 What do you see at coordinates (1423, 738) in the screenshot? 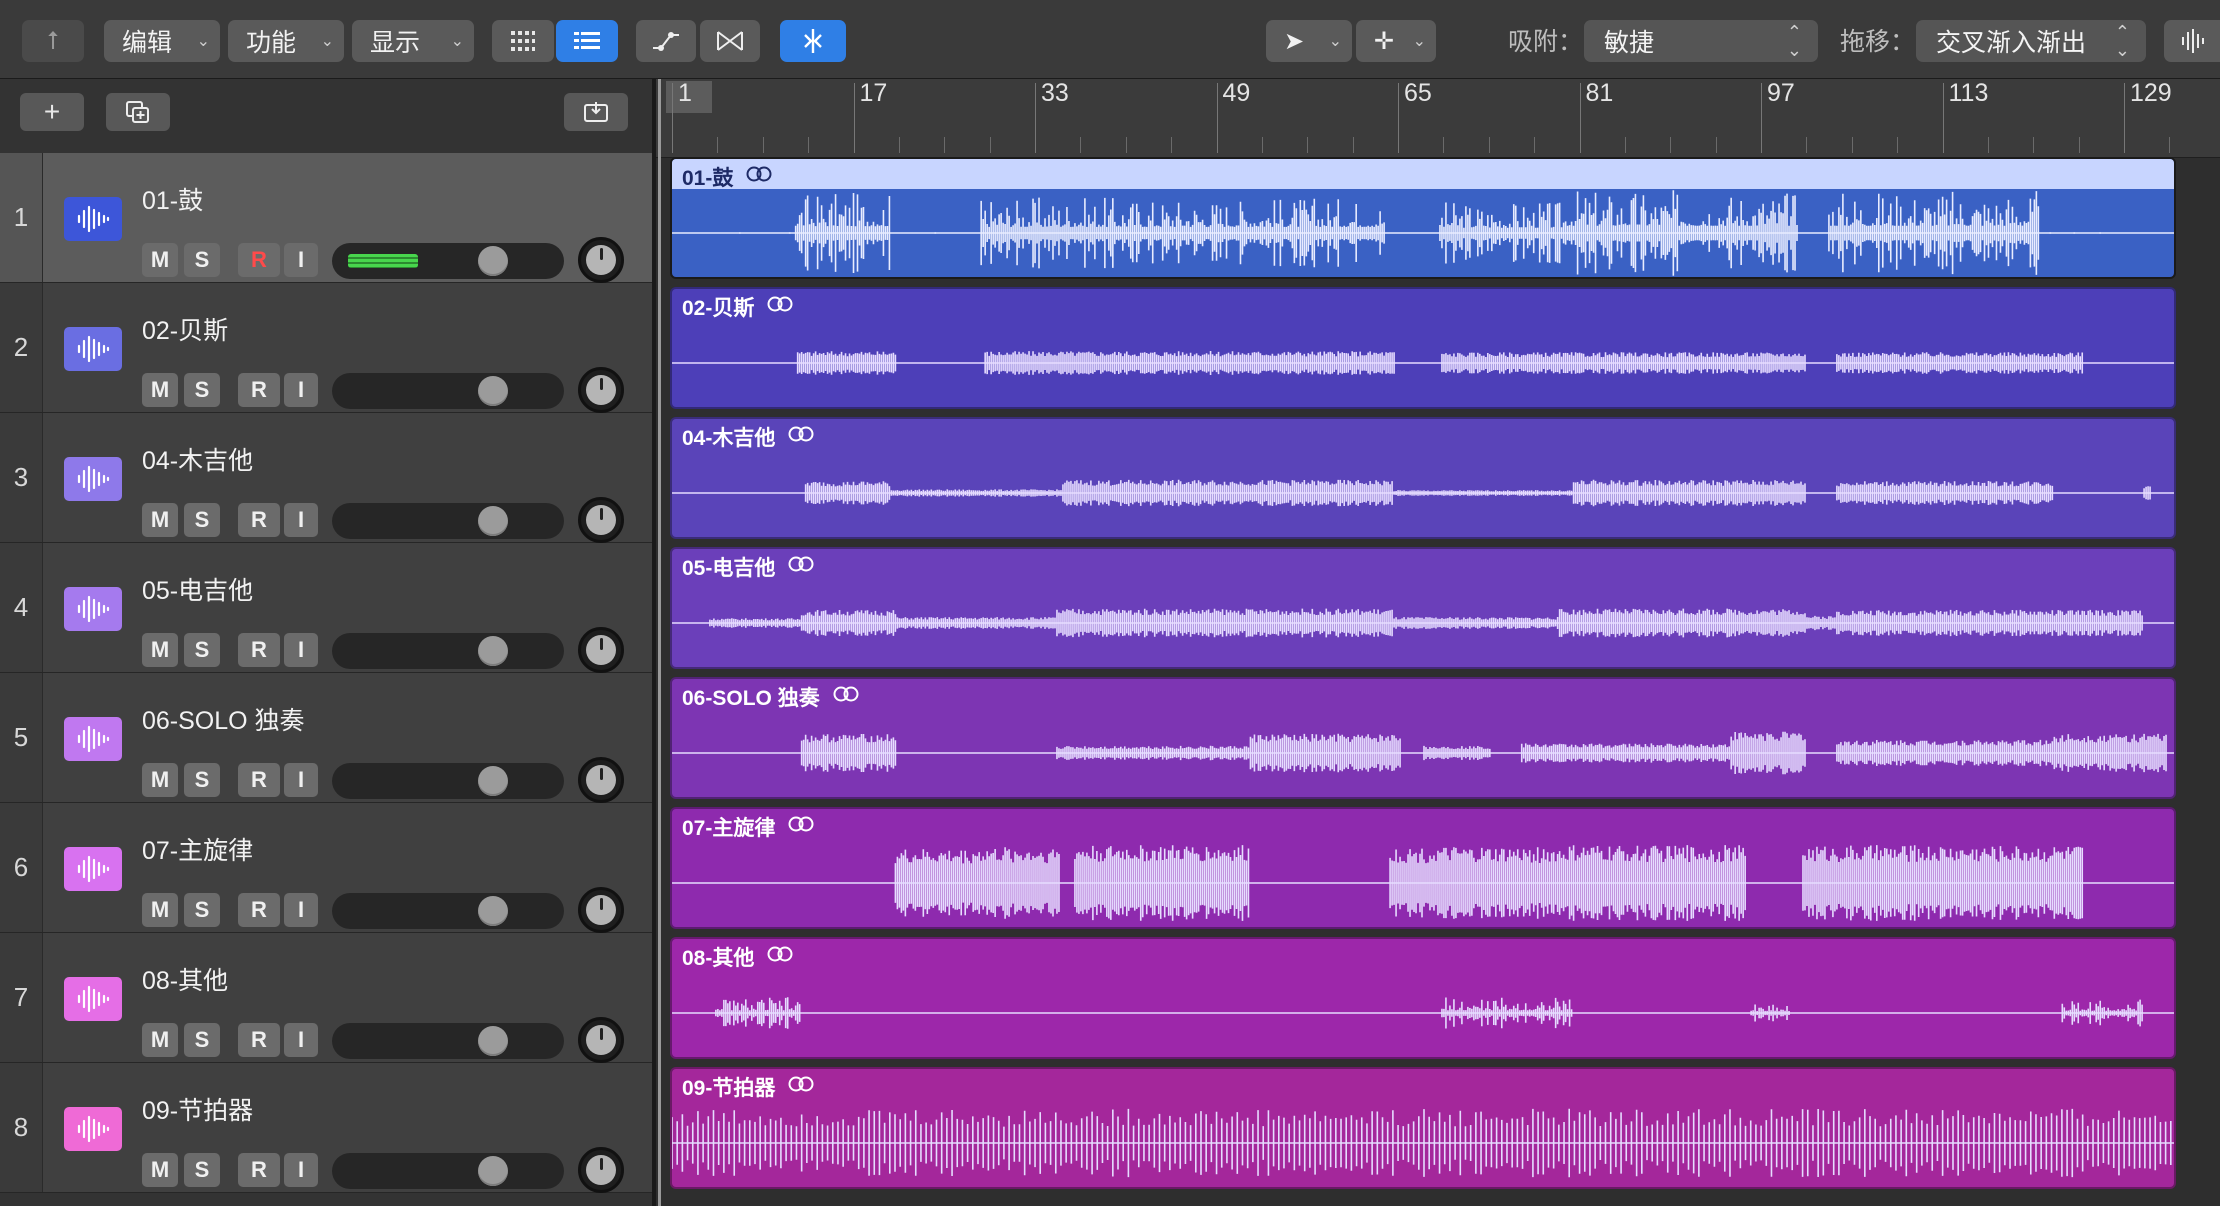
I see `audio-region: 06-SOLO 独奏` at bounding box center [1423, 738].